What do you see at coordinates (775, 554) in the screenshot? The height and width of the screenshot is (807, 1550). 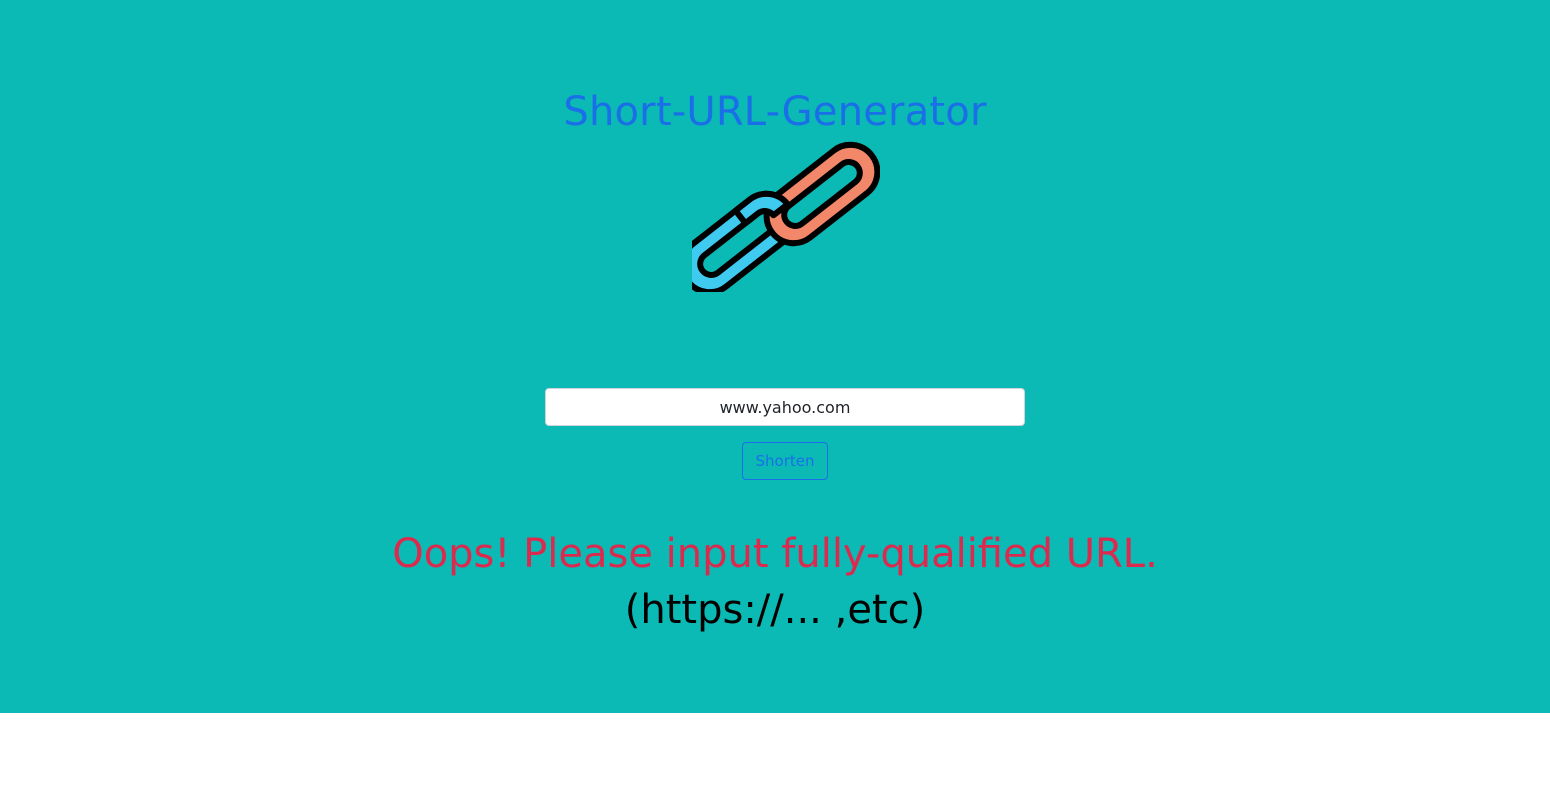 I see `error-message: Oops! Please input fully-qualified URL.` at bounding box center [775, 554].